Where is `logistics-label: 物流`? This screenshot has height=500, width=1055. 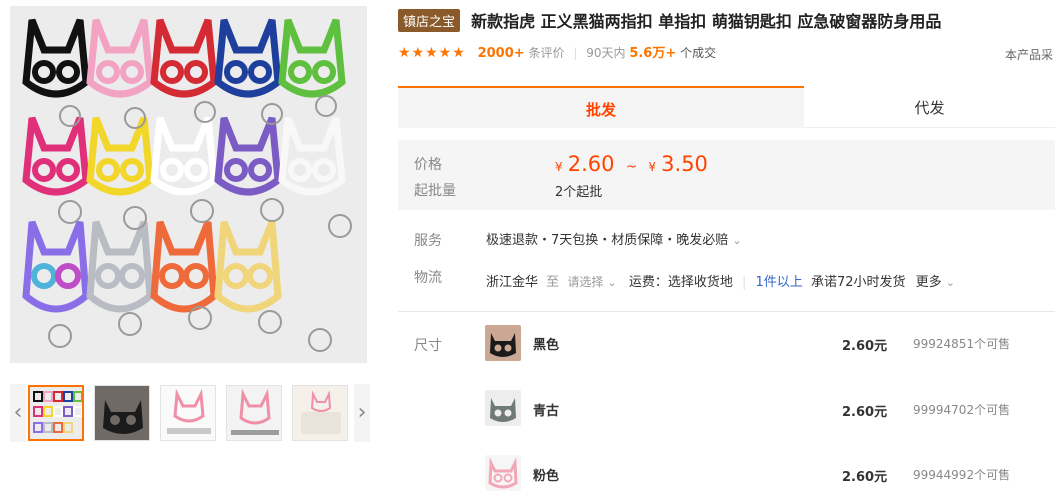
logistics-label: 物流 is located at coordinates (428, 278).